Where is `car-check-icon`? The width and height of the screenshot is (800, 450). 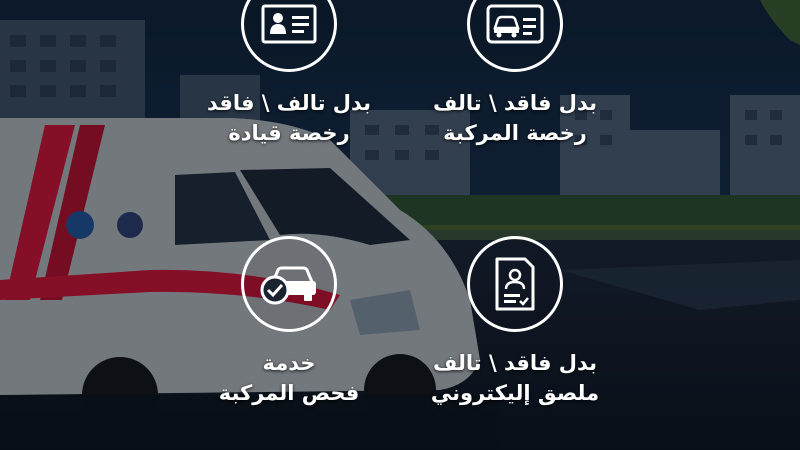 car-check-icon is located at coordinates (289, 284).